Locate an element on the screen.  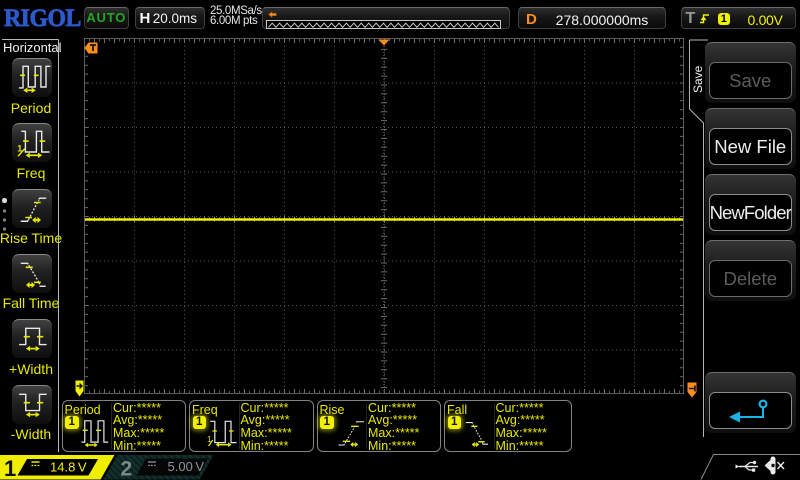
svg-text: 2 is located at coordinates (127, 469).